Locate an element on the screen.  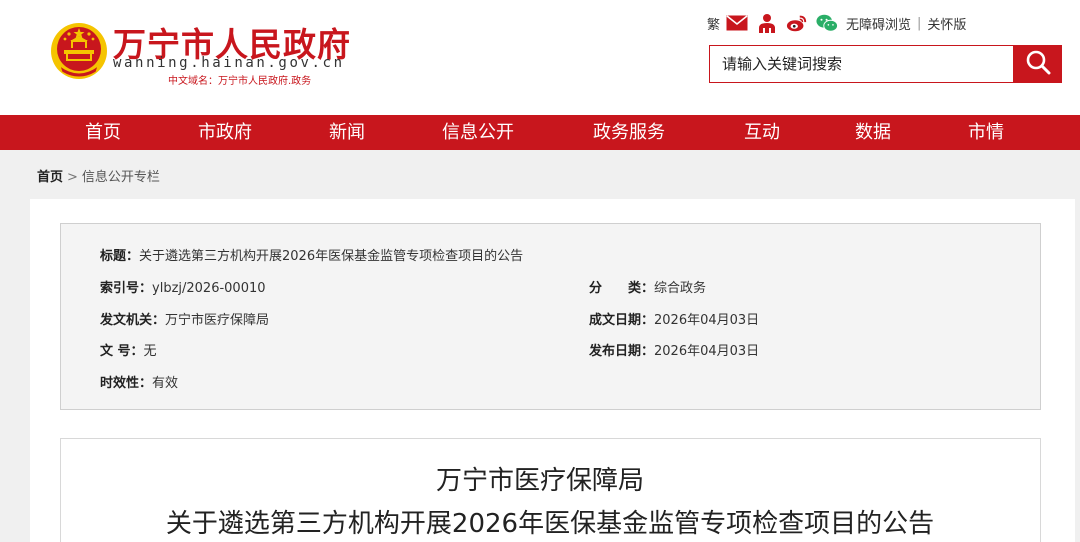
search-box is located at coordinates (862, 64).